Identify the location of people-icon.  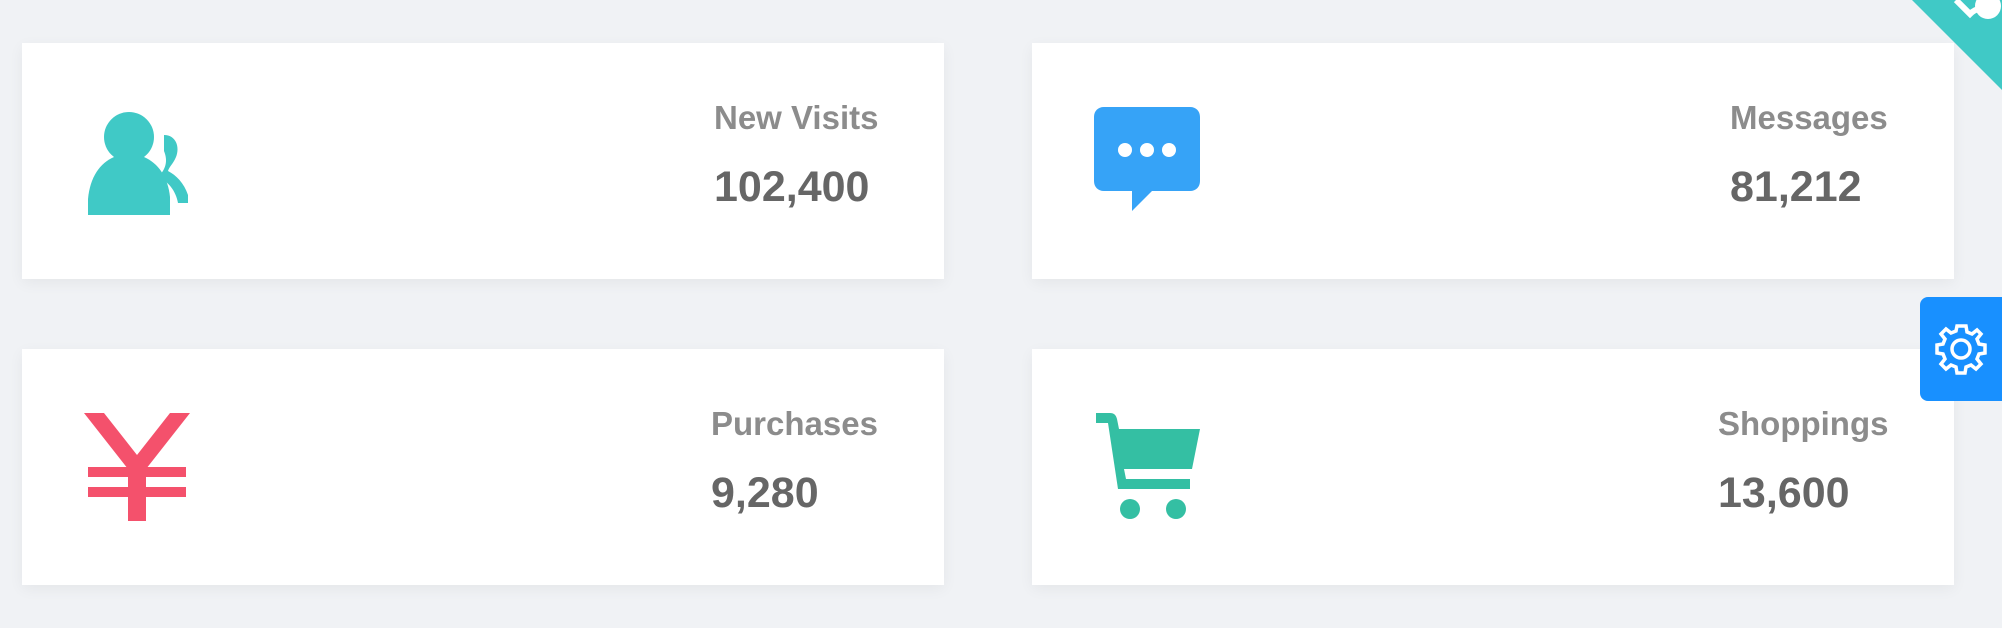
(137, 160).